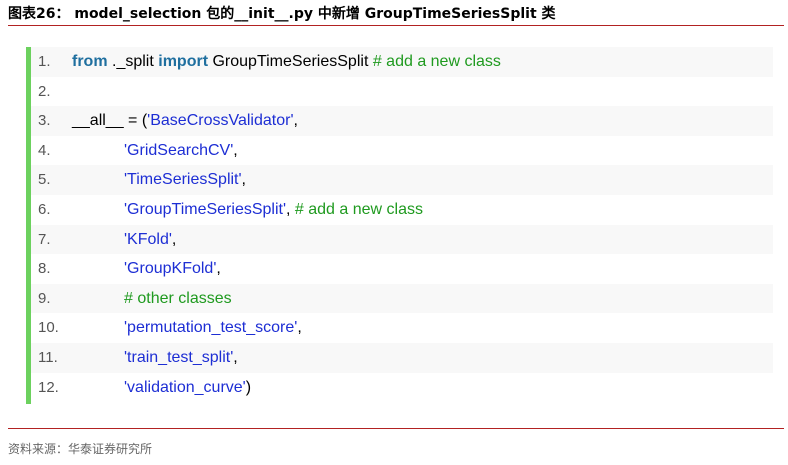 The image size is (788, 465). I want to click on line-number: 2., so click(44, 91).